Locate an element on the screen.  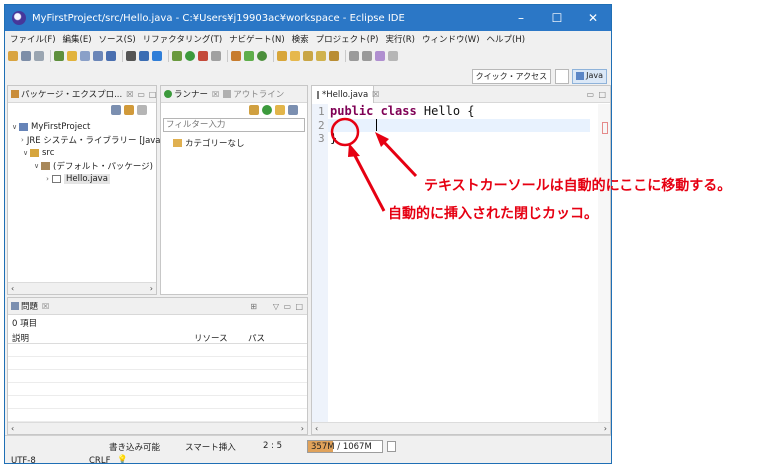
horizontal-scrollbar: ‹ › is located at coordinates (82, 288).